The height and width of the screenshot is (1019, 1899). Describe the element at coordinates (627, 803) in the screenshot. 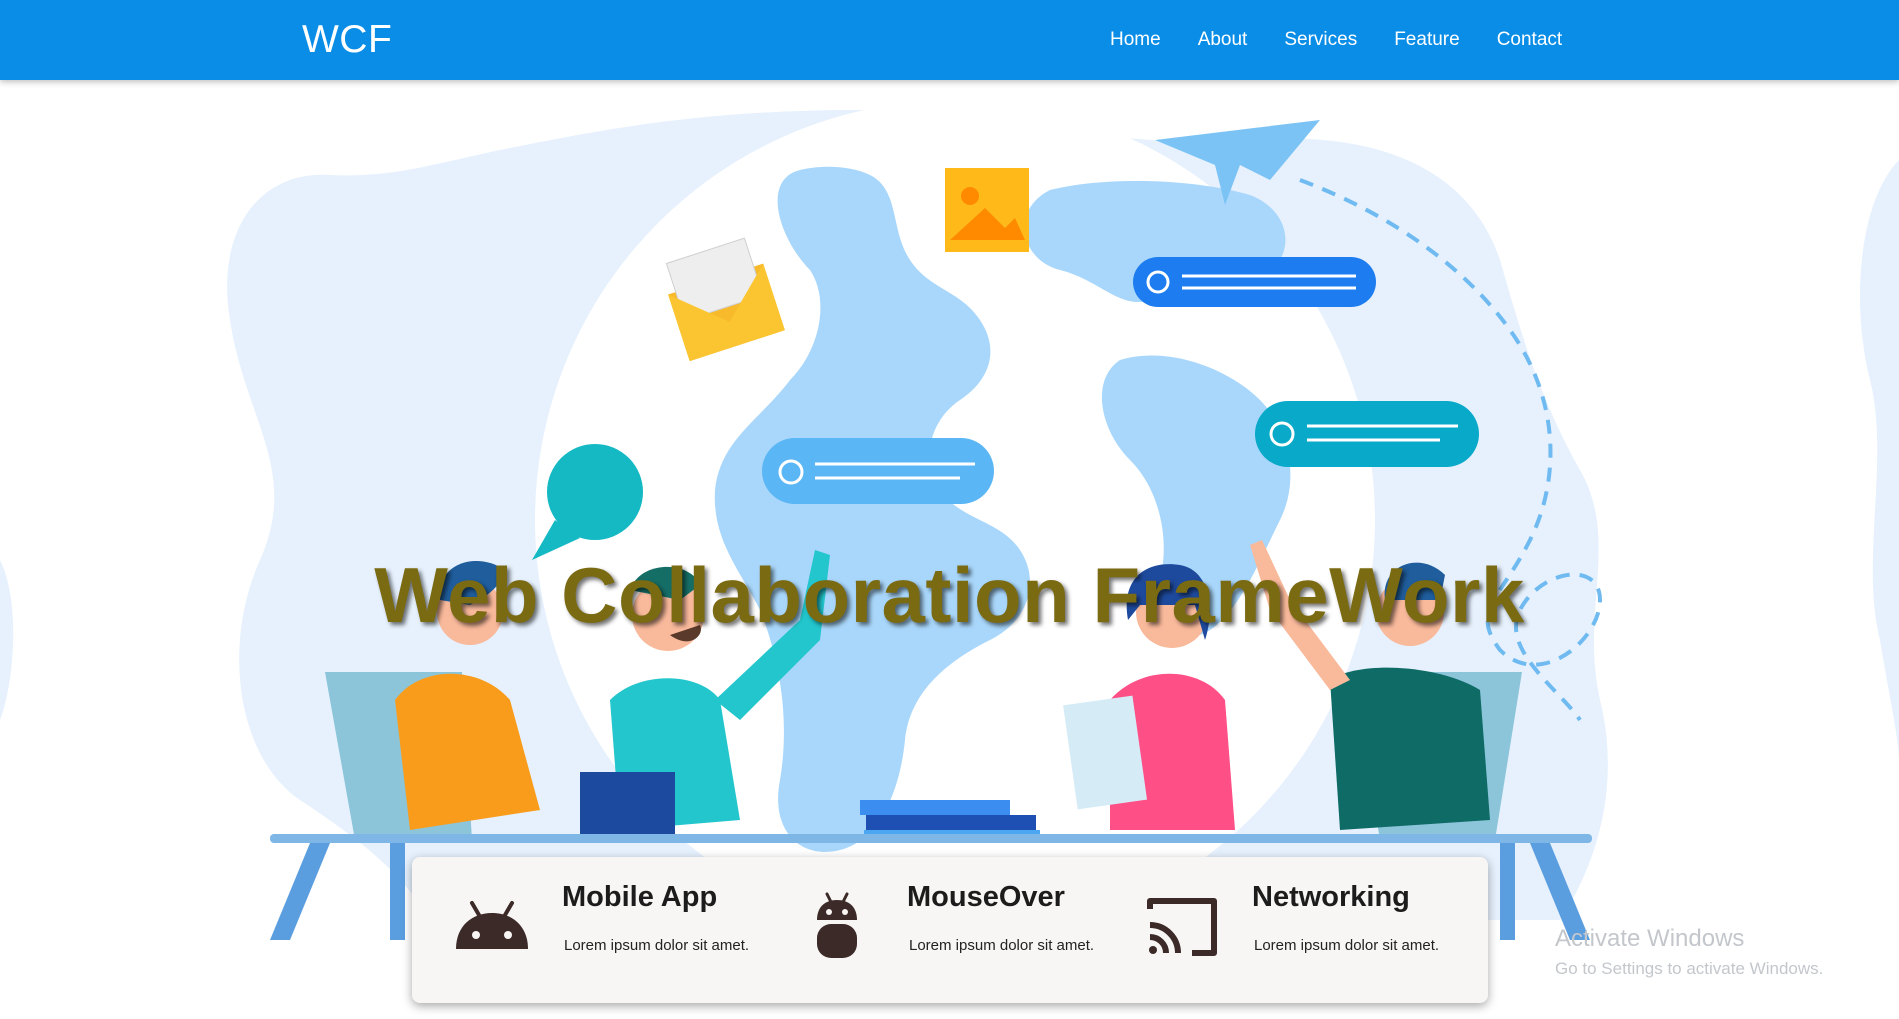

I see `laptop` at that location.